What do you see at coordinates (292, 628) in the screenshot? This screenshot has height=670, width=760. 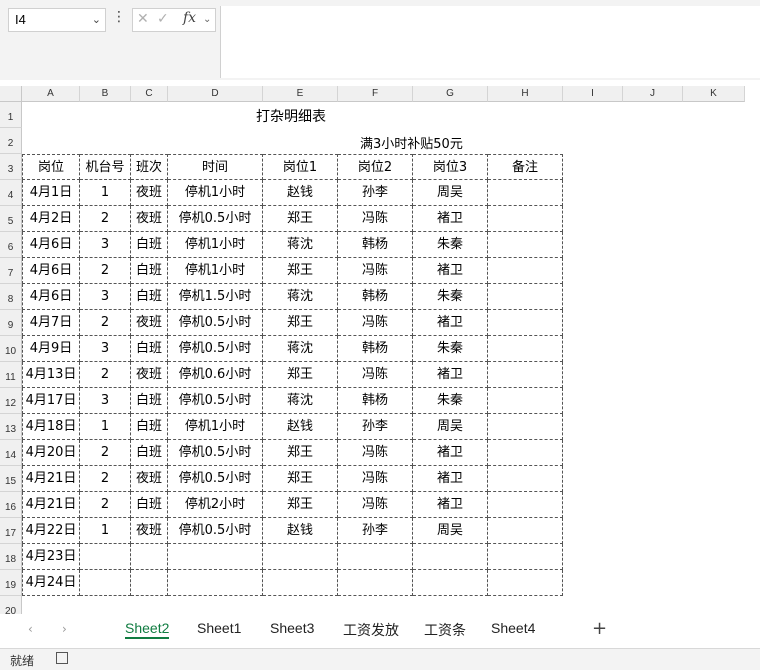 I see `sheet-tab: Sheet3` at bounding box center [292, 628].